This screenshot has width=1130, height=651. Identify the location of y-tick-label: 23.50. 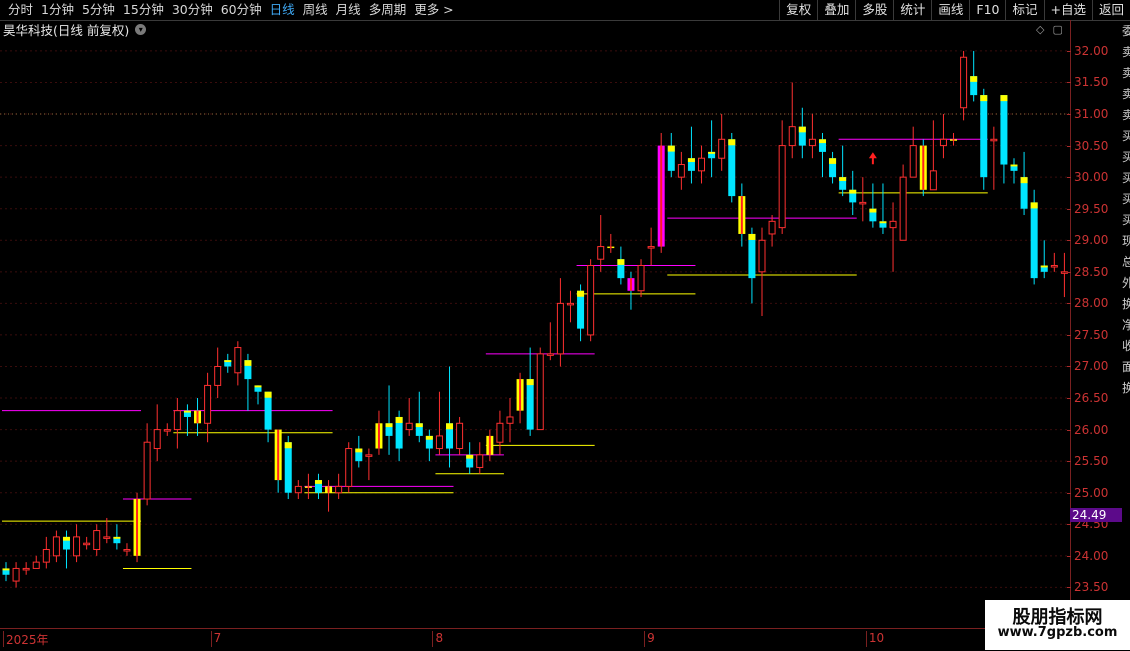
(1091, 587).